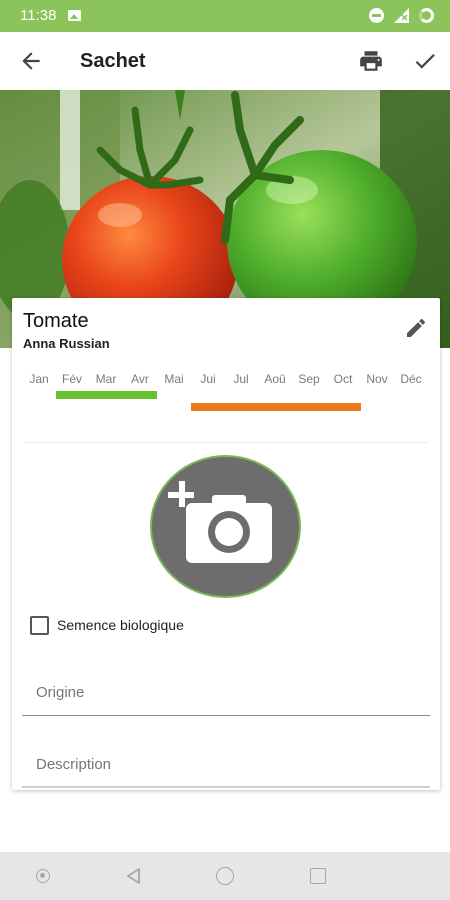 This screenshot has width=450, height=900. What do you see at coordinates (377, 379) in the screenshot?
I see `month-label: Nov` at bounding box center [377, 379].